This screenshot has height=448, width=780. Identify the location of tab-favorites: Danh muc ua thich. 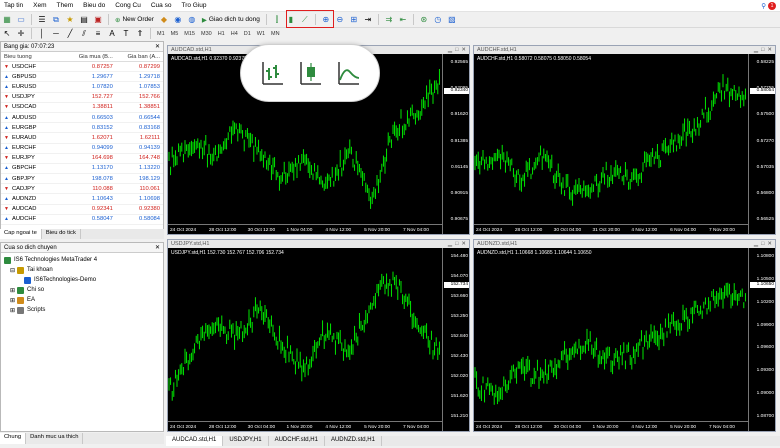
(55, 438).